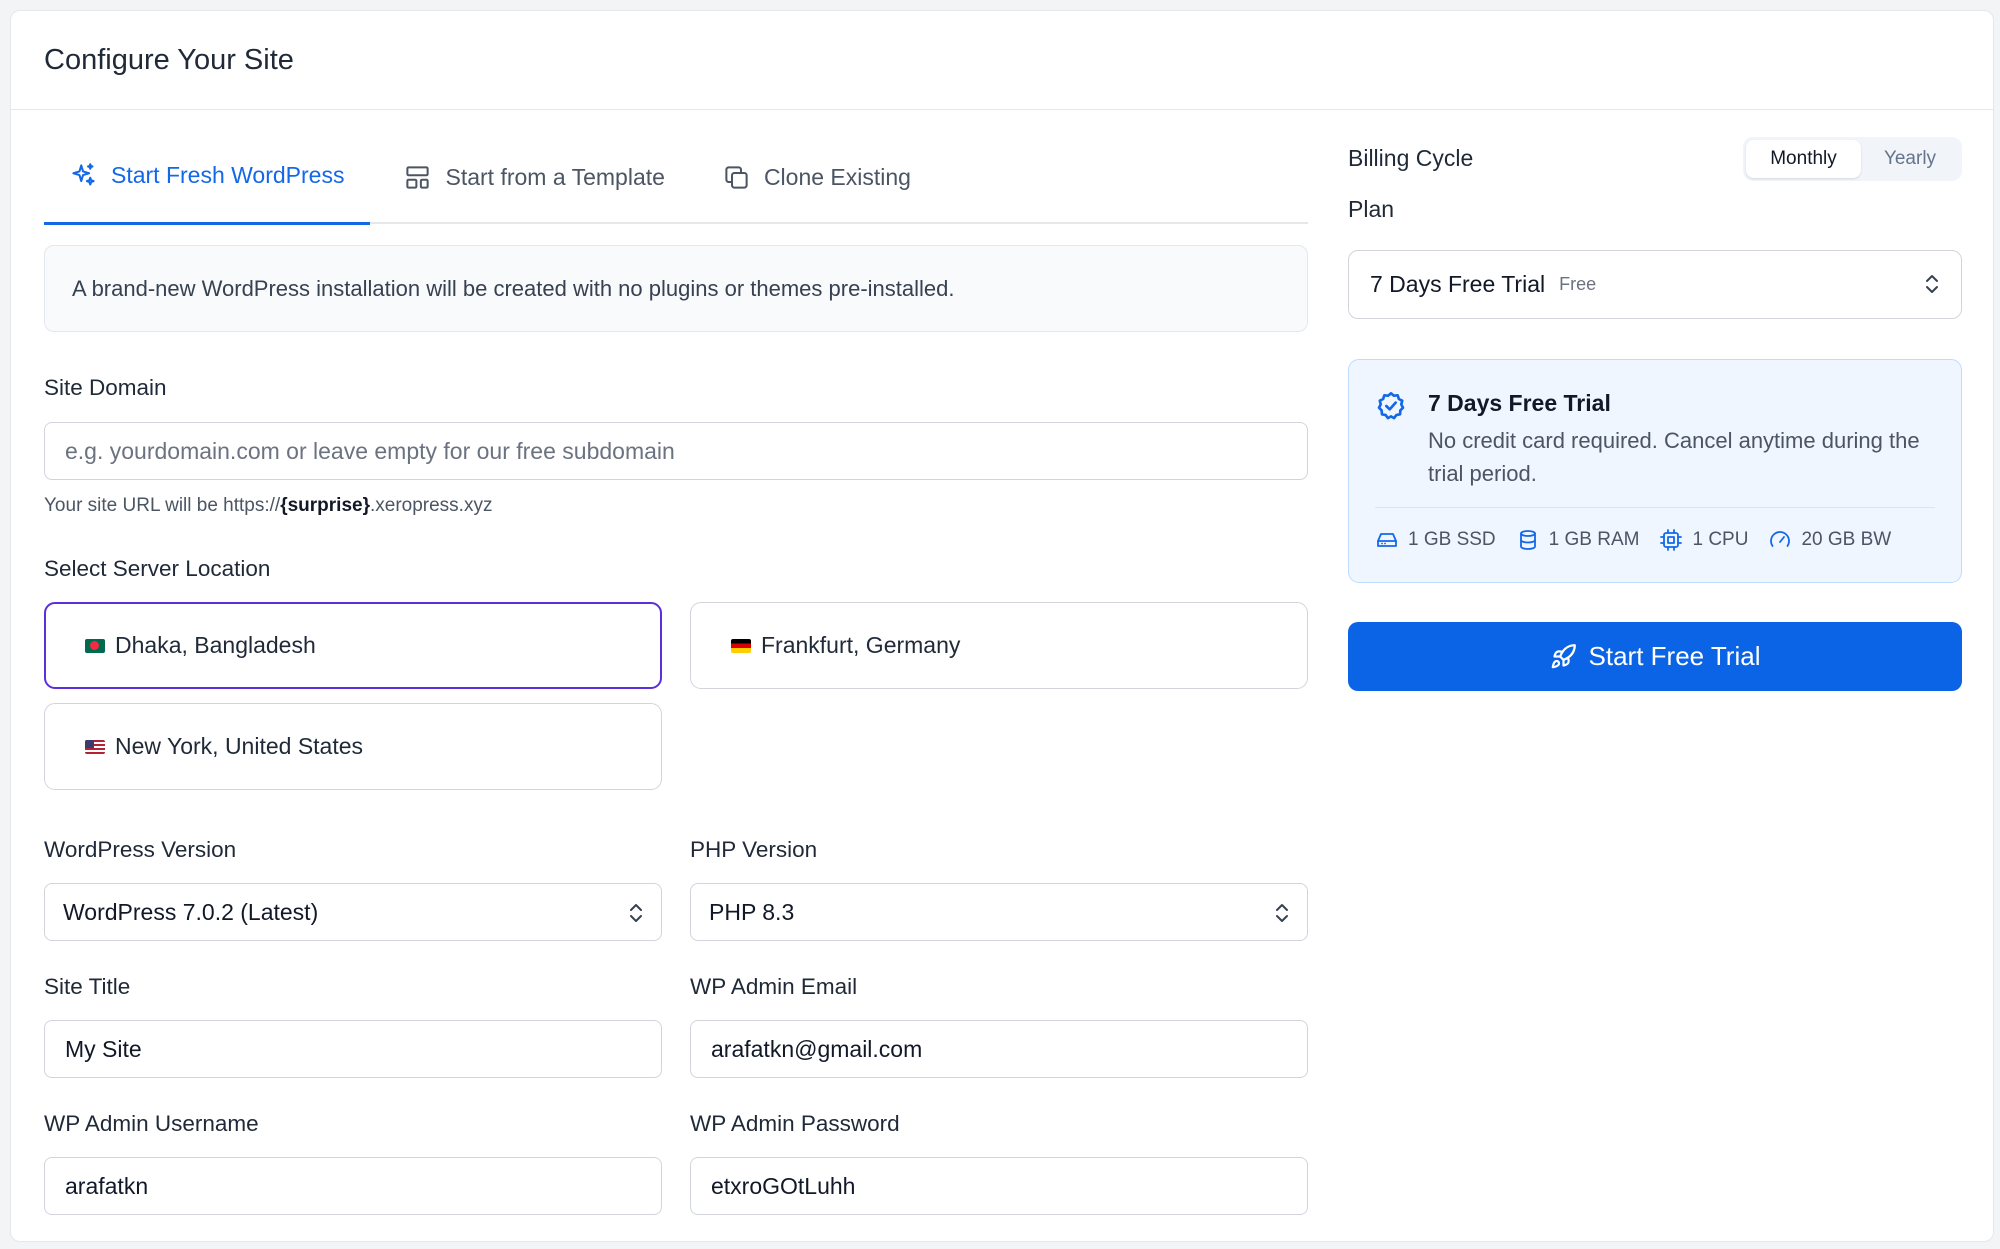  Describe the element at coordinates (1594, 539) in the screenshot. I see `spec-text: 1 GB RAM` at that location.